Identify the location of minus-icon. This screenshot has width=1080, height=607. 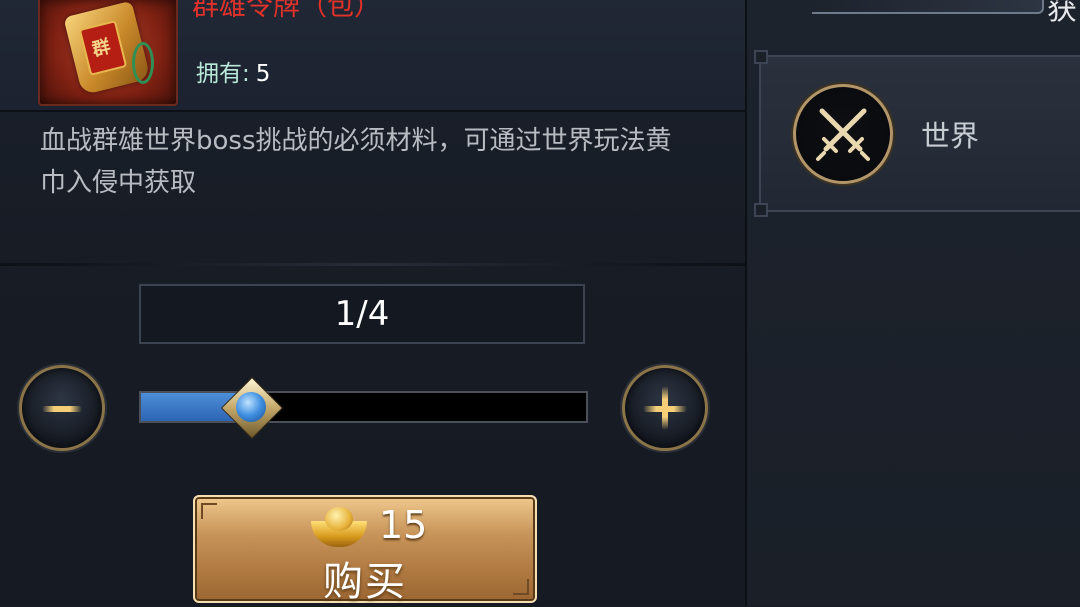
(62, 409).